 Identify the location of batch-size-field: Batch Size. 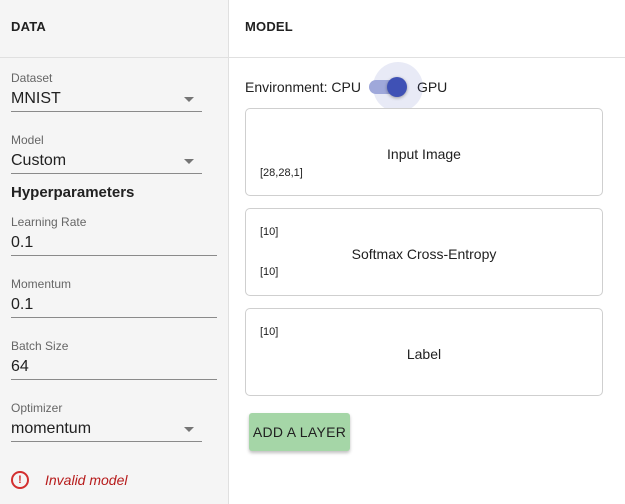
(114, 359).